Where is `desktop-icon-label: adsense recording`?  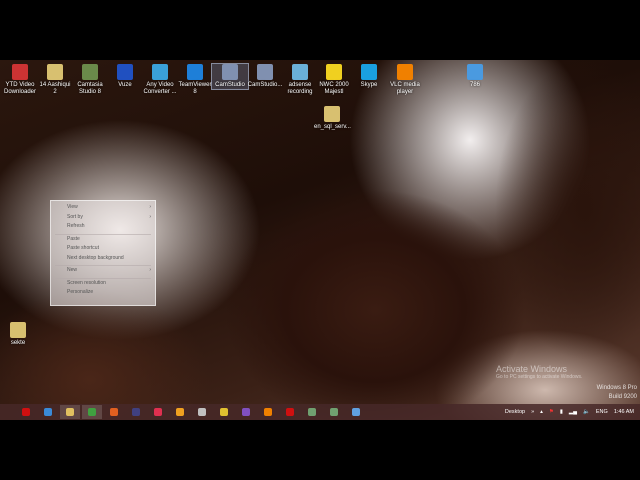 desktop-icon-label: adsense recording is located at coordinates (300, 88).